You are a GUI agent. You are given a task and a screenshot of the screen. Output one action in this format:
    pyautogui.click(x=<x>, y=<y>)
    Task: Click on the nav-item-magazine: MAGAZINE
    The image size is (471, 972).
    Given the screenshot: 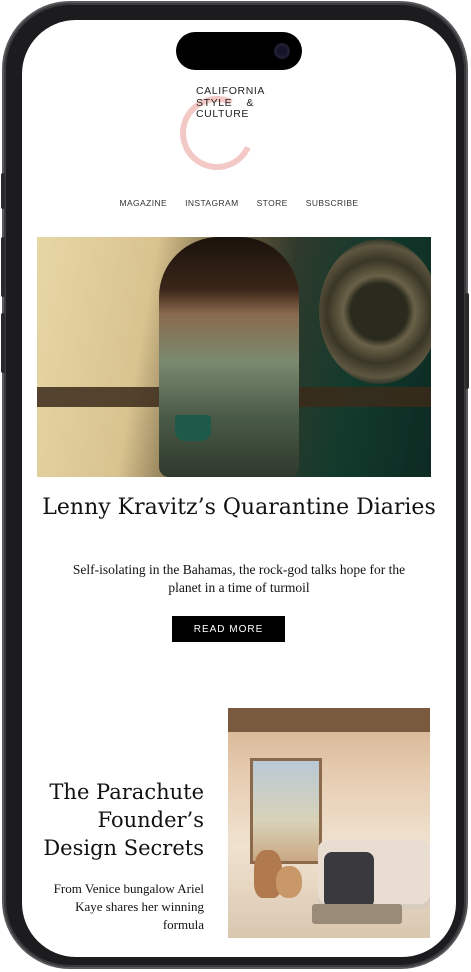 What is the action you would take?
    pyautogui.click(x=144, y=203)
    